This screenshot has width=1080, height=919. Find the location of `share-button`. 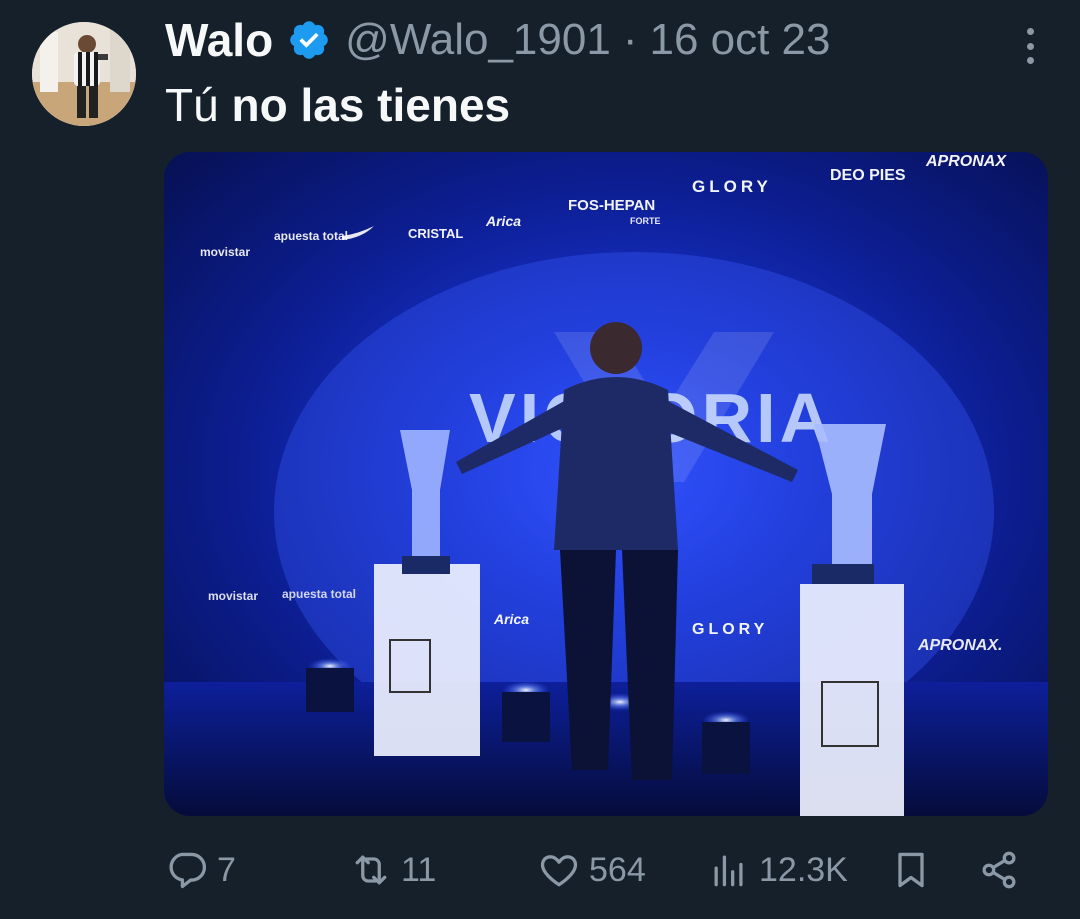

share-button is located at coordinates (999, 870).